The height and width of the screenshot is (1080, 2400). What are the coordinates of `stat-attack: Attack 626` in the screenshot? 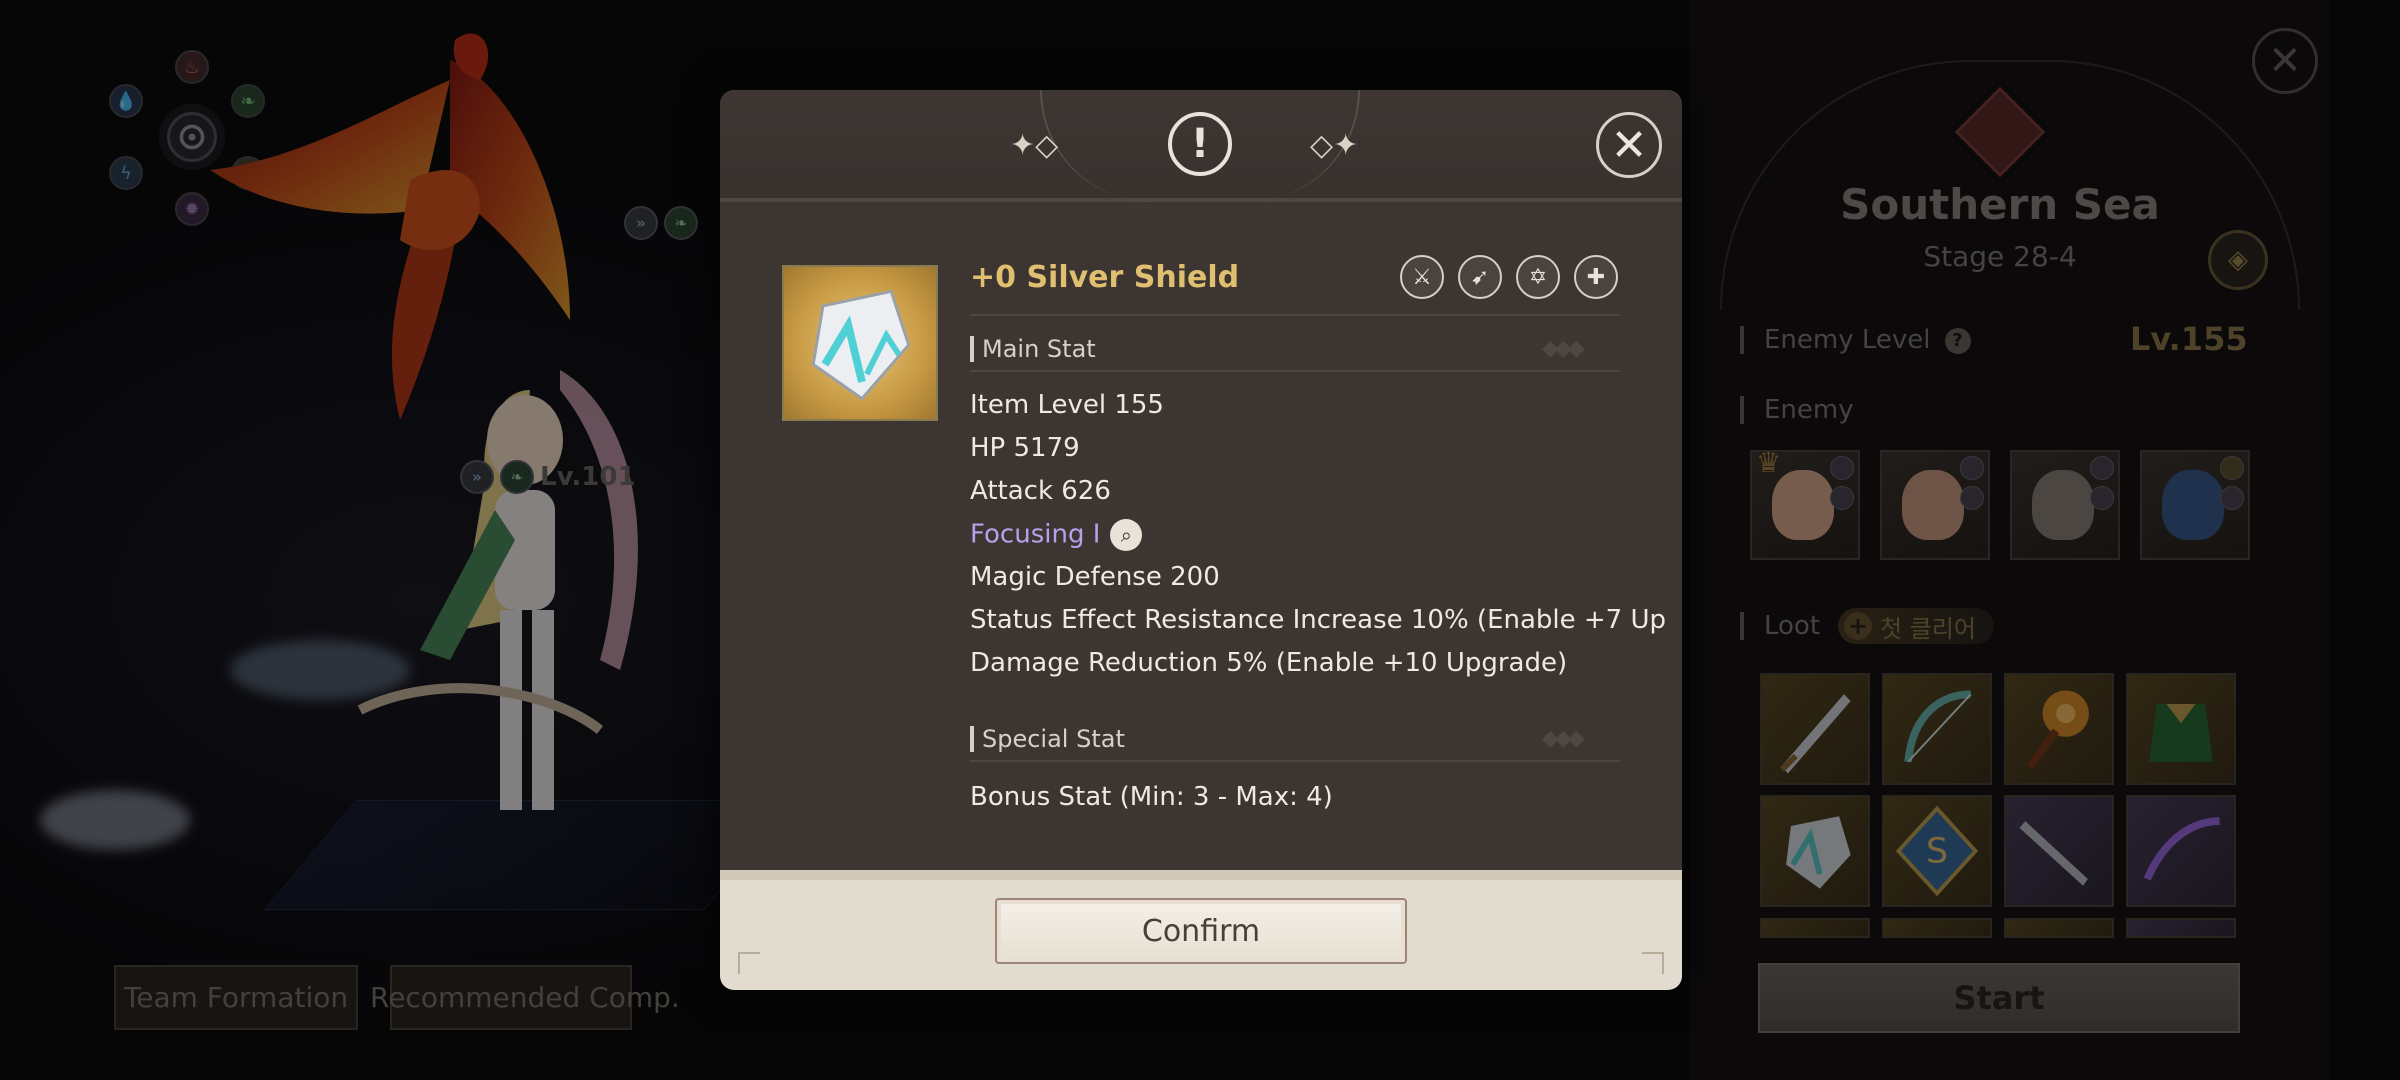 It's located at (1040, 491).